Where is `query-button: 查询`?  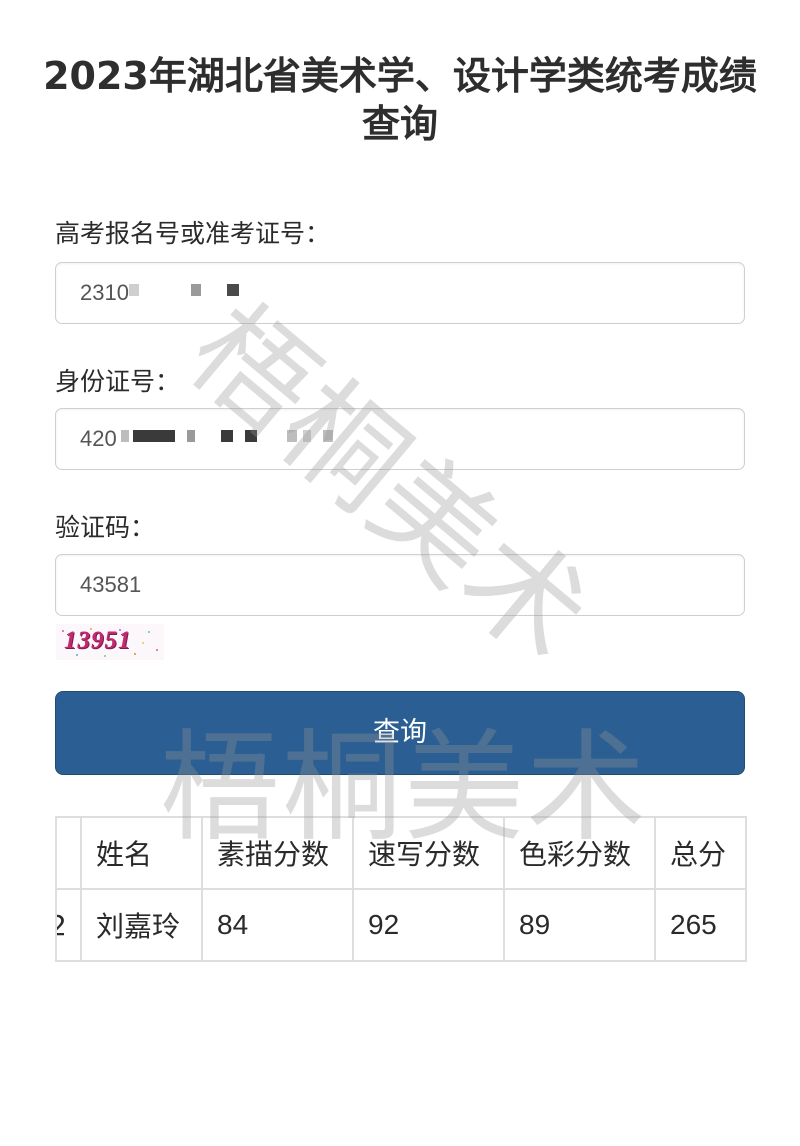
query-button: 查询 is located at coordinates (400, 733).